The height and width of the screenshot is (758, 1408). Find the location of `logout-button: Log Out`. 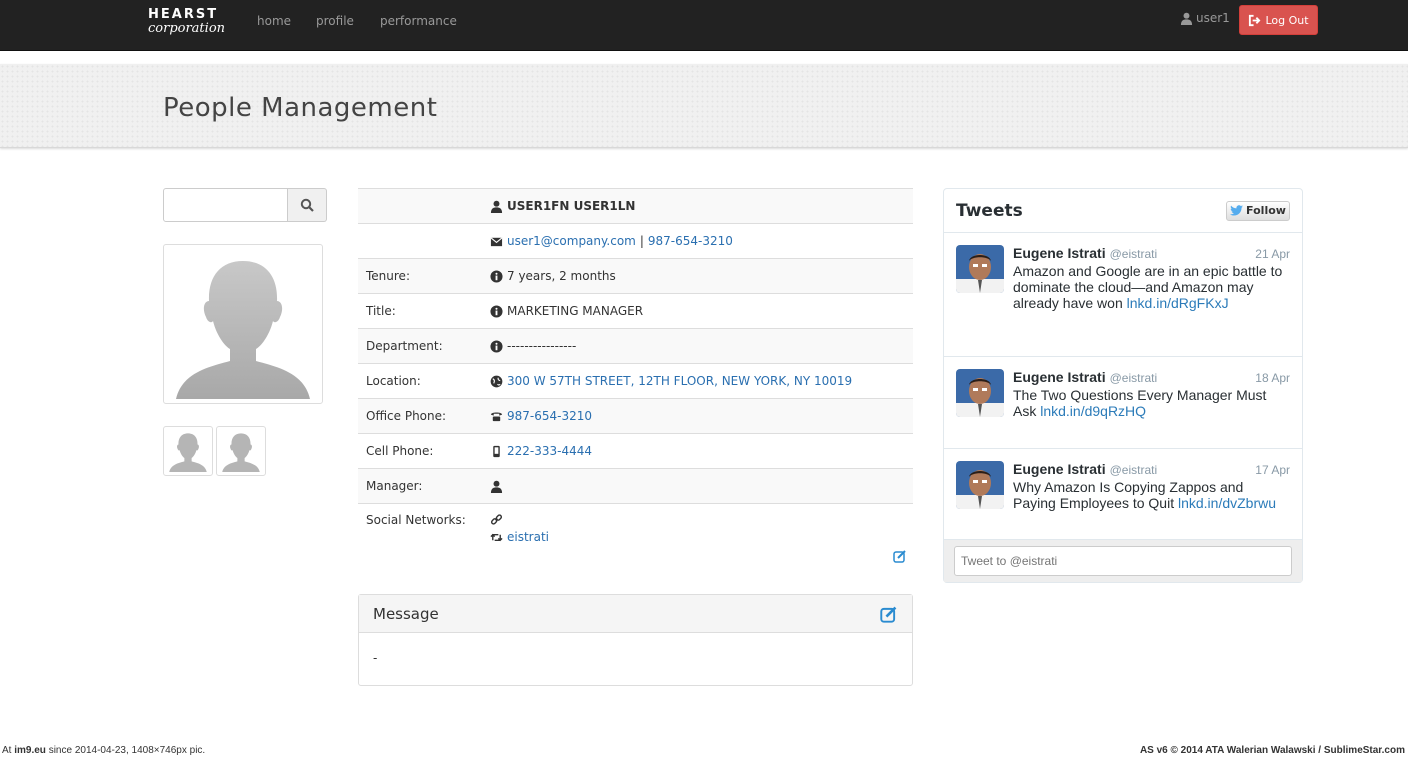

logout-button: Log Out is located at coordinates (1278, 20).